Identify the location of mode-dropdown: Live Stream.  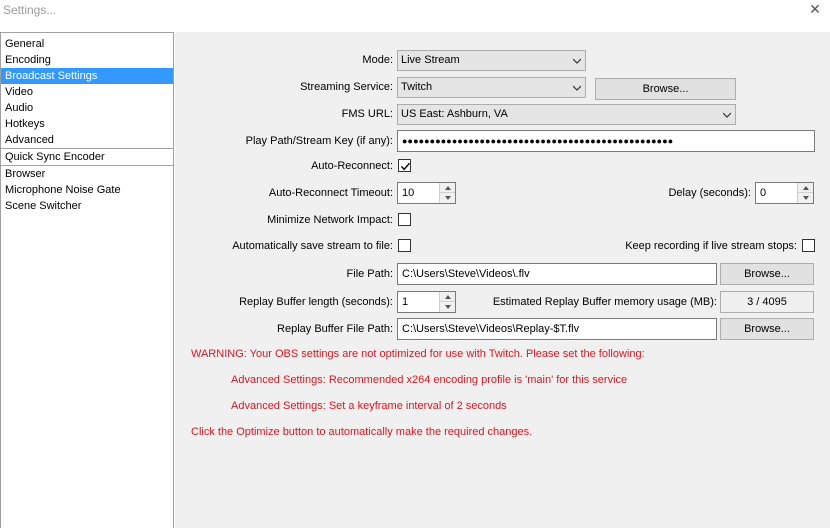
(491, 60).